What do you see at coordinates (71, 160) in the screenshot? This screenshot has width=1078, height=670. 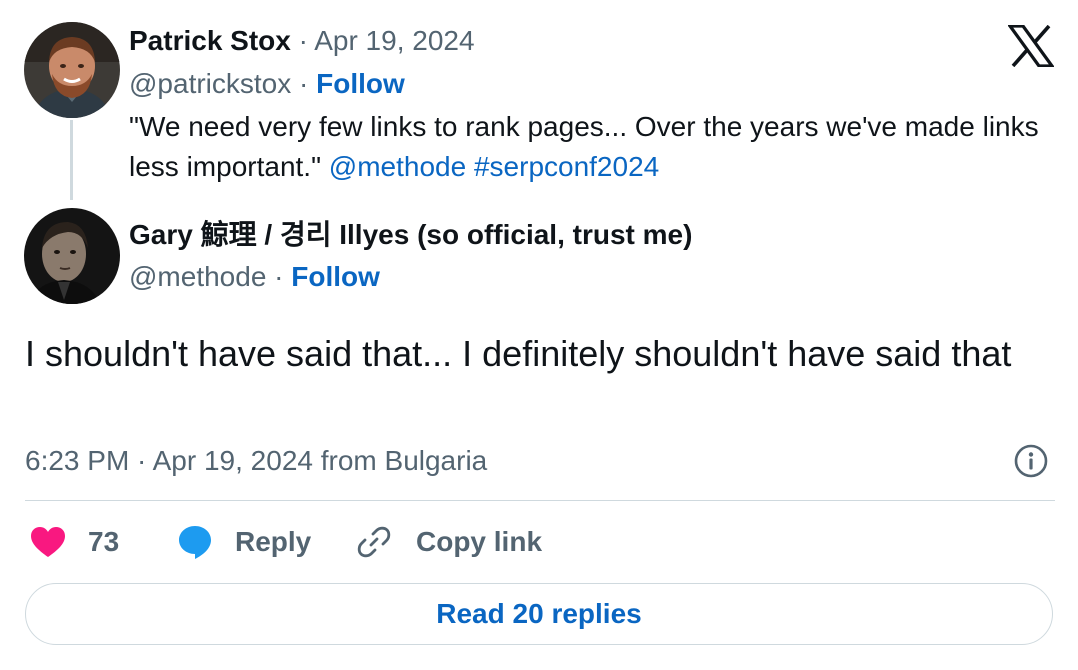 I see `thread-connector` at bounding box center [71, 160].